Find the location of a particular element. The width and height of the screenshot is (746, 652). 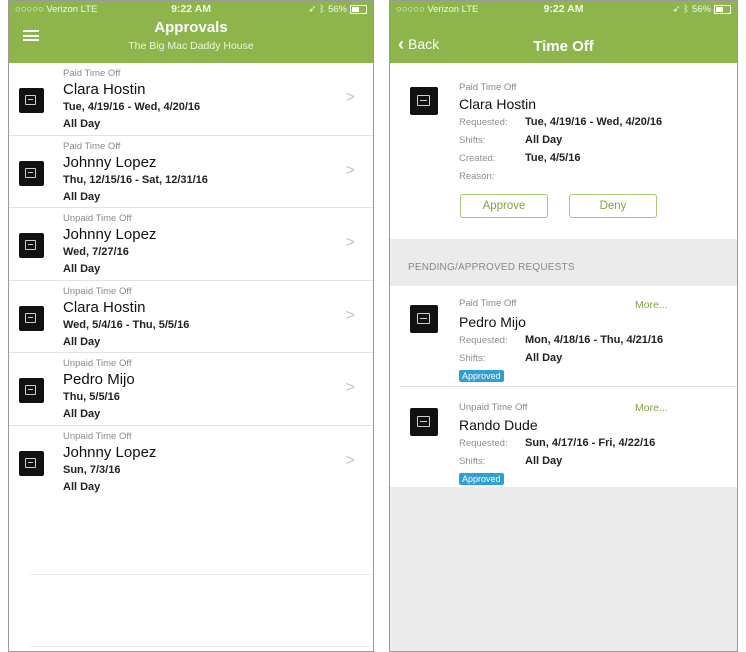

reason-label: Reason: is located at coordinates (477, 176).